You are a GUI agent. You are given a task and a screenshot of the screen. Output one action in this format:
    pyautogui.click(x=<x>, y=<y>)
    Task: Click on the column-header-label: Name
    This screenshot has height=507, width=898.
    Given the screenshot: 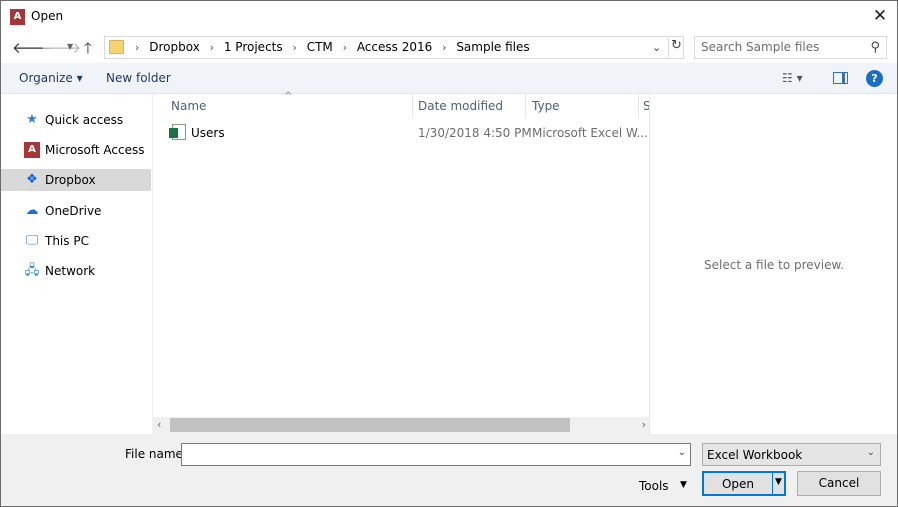 What is the action you would take?
    pyautogui.click(x=189, y=106)
    